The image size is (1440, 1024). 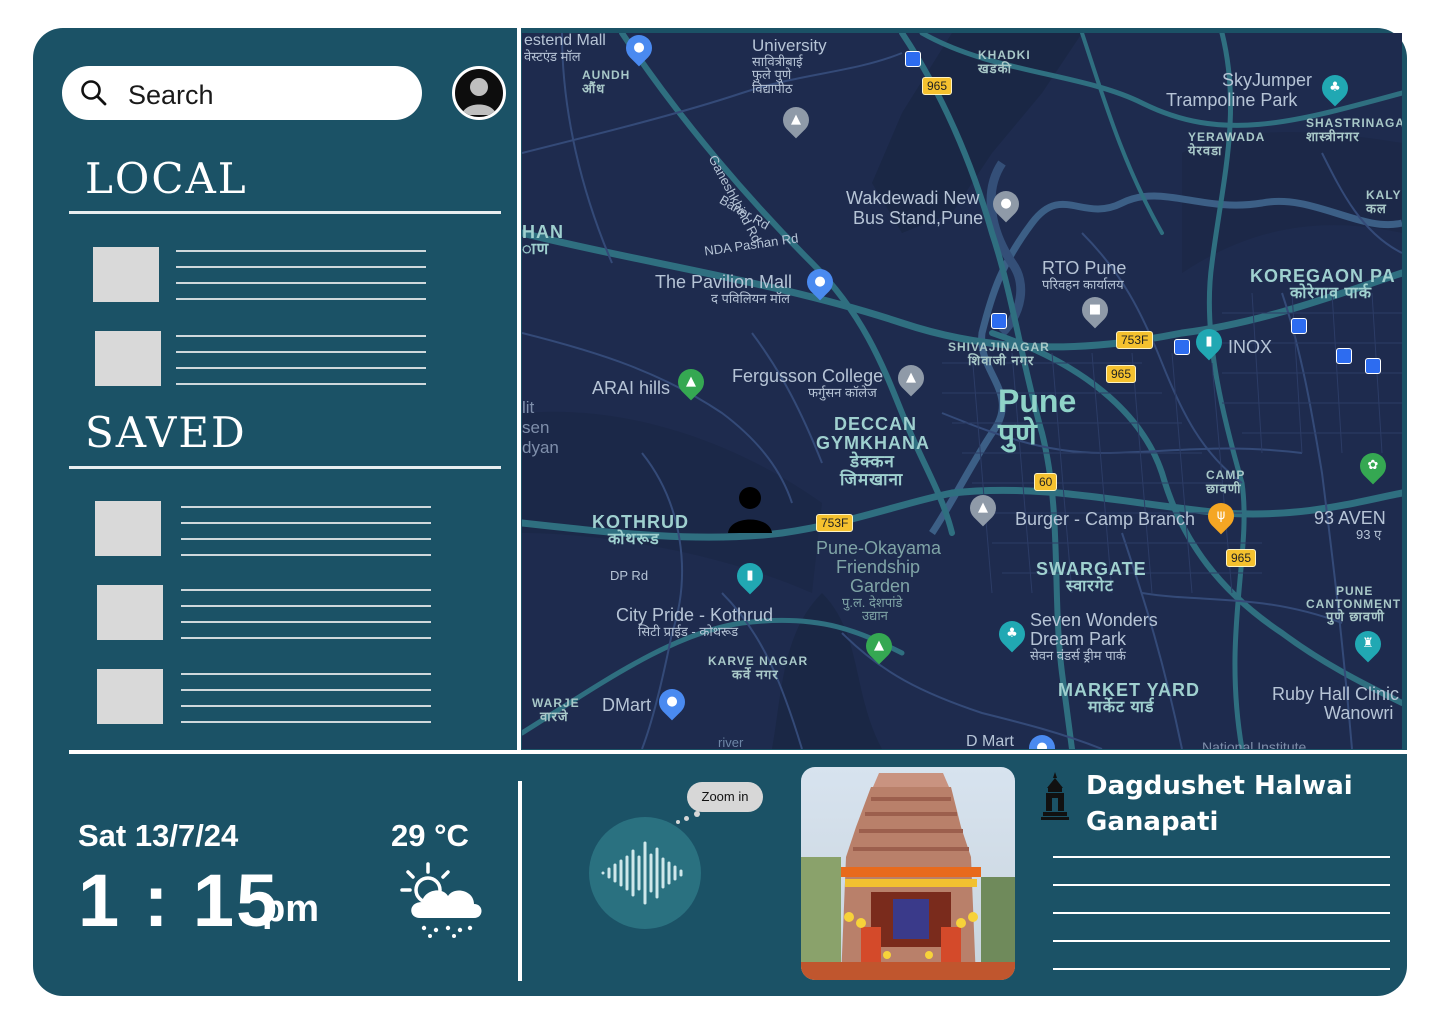 I want to click on voice-assistant-button, so click(x=645, y=873).